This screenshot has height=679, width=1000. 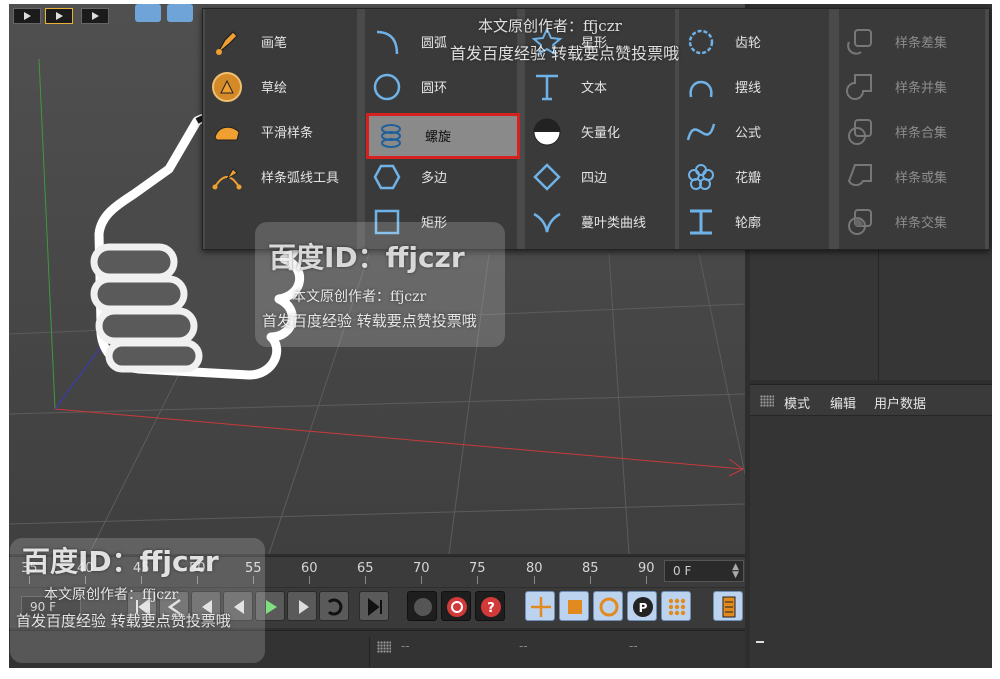 I want to click on move-key-button, so click(x=540, y=606).